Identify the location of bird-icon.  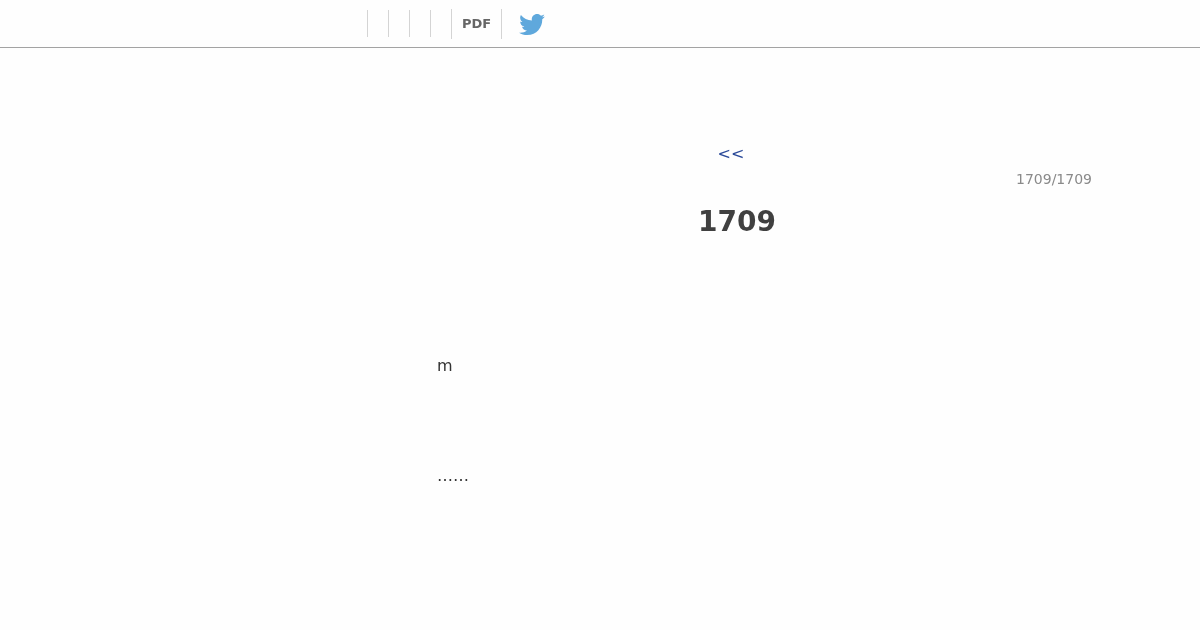
(532, 24).